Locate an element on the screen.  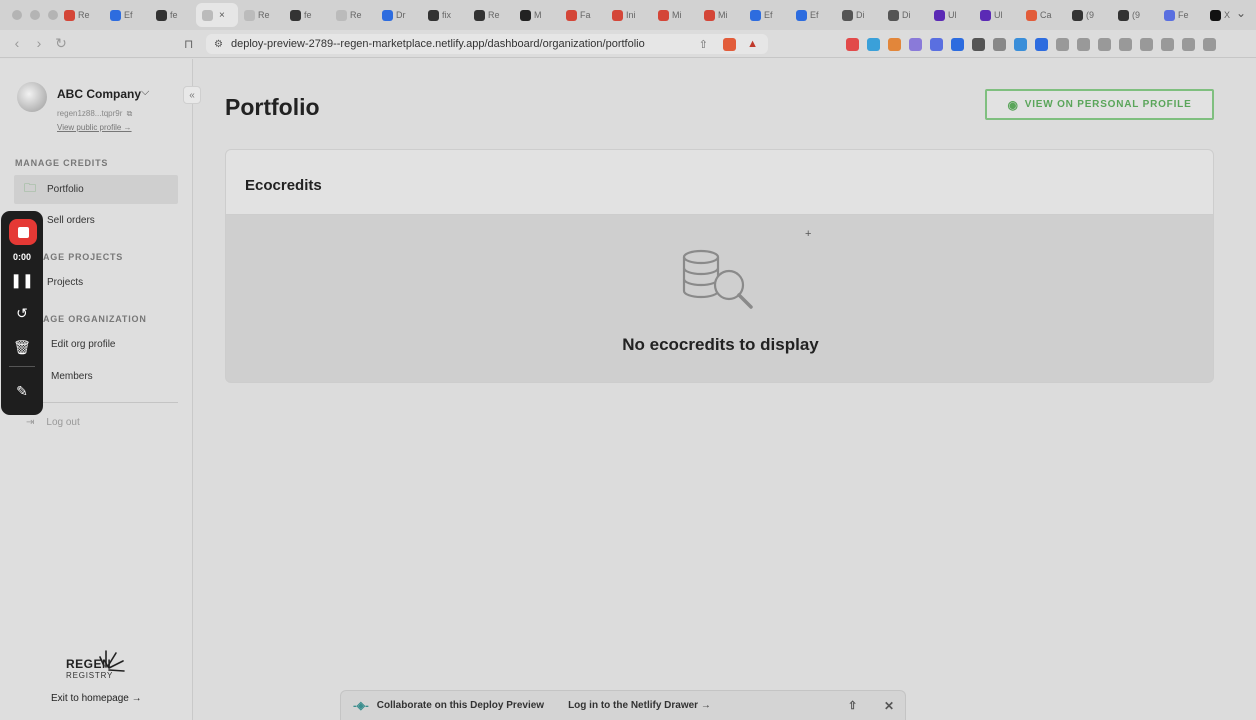
sidebar-item-portfolio: 🗀 Portfolio is located at coordinates (96, 189).